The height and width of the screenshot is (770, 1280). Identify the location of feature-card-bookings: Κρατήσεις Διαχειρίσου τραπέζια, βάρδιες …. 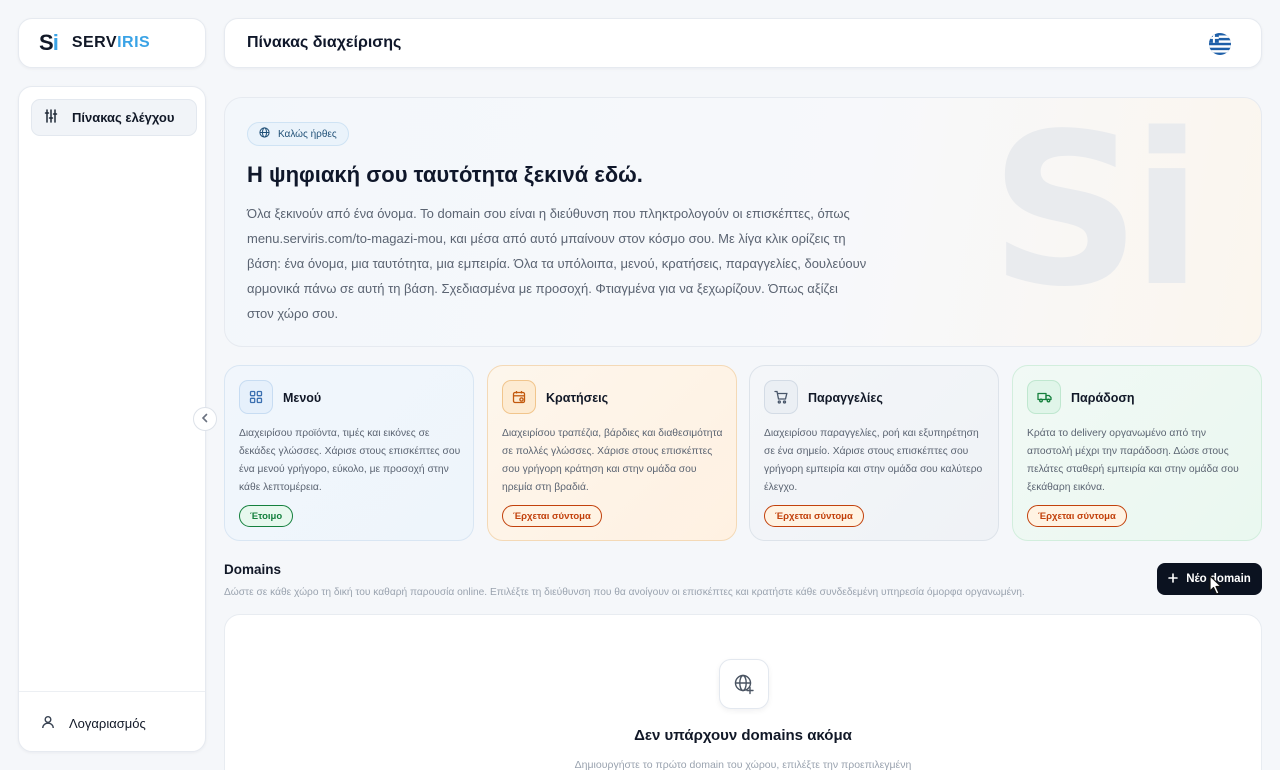
(612, 453).